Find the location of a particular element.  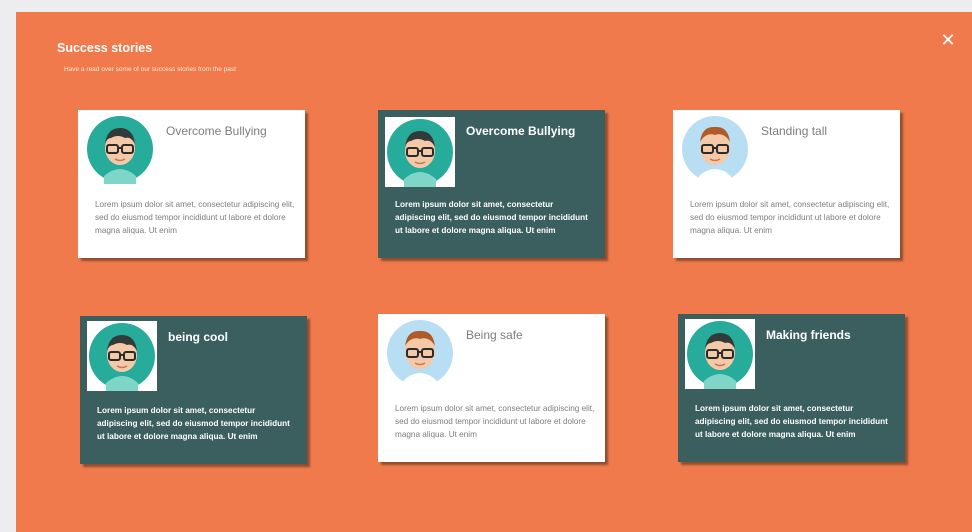

card-title: Standing tall is located at coordinates (794, 131).